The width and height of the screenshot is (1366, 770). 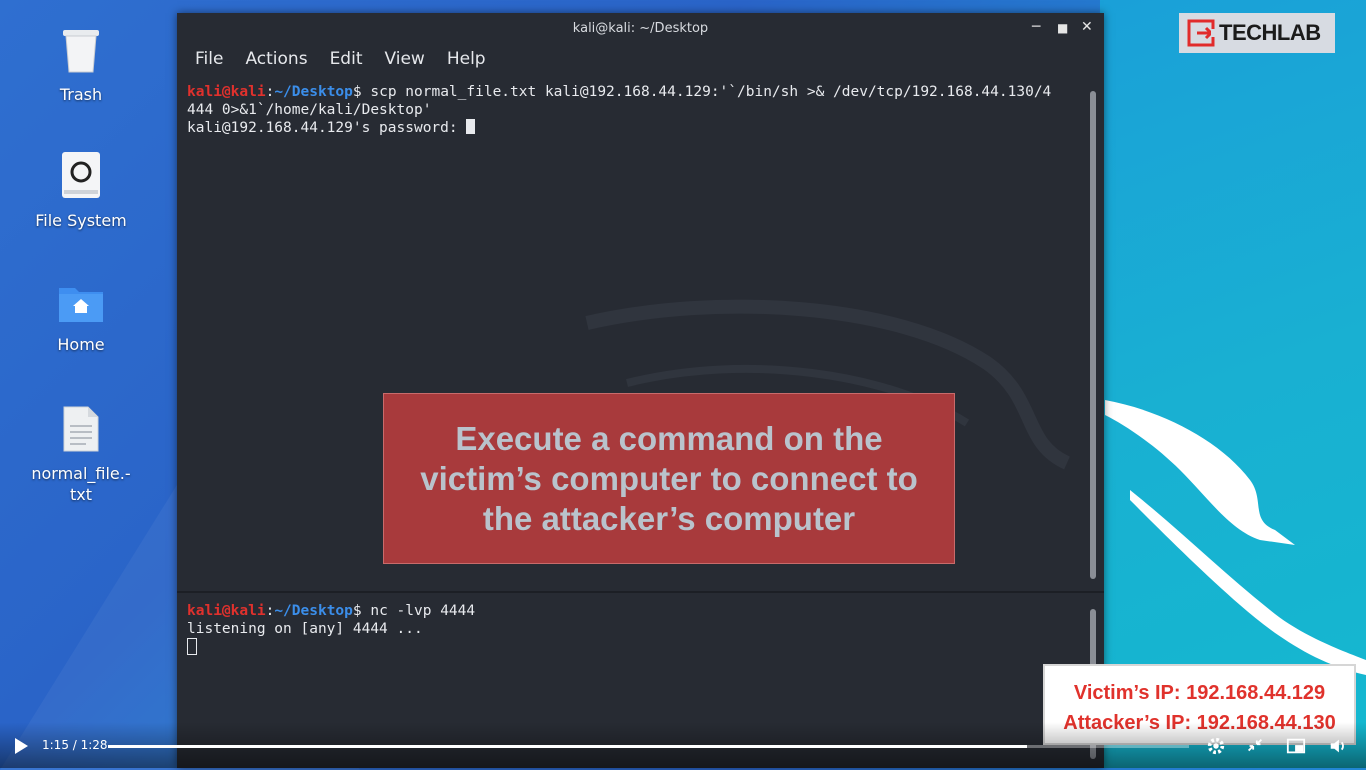 I want to click on fullscreen-exit-icon, so click(x=1255, y=746).